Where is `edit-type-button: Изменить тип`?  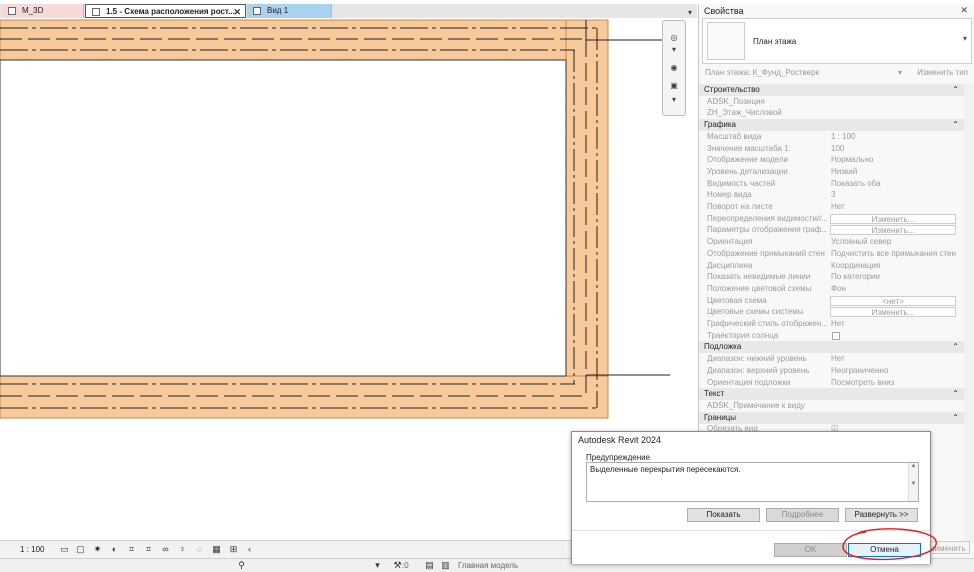
edit-type-button: Изменить тип is located at coordinates (942, 72).